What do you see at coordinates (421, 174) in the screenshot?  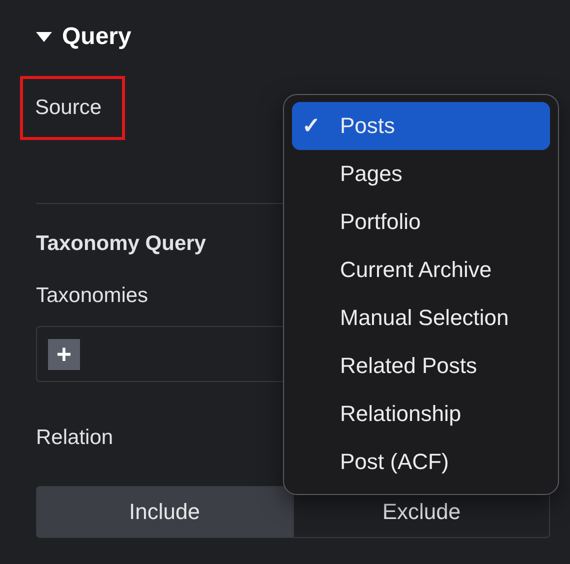 I see `menu-item: Pages` at bounding box center [421, 174].